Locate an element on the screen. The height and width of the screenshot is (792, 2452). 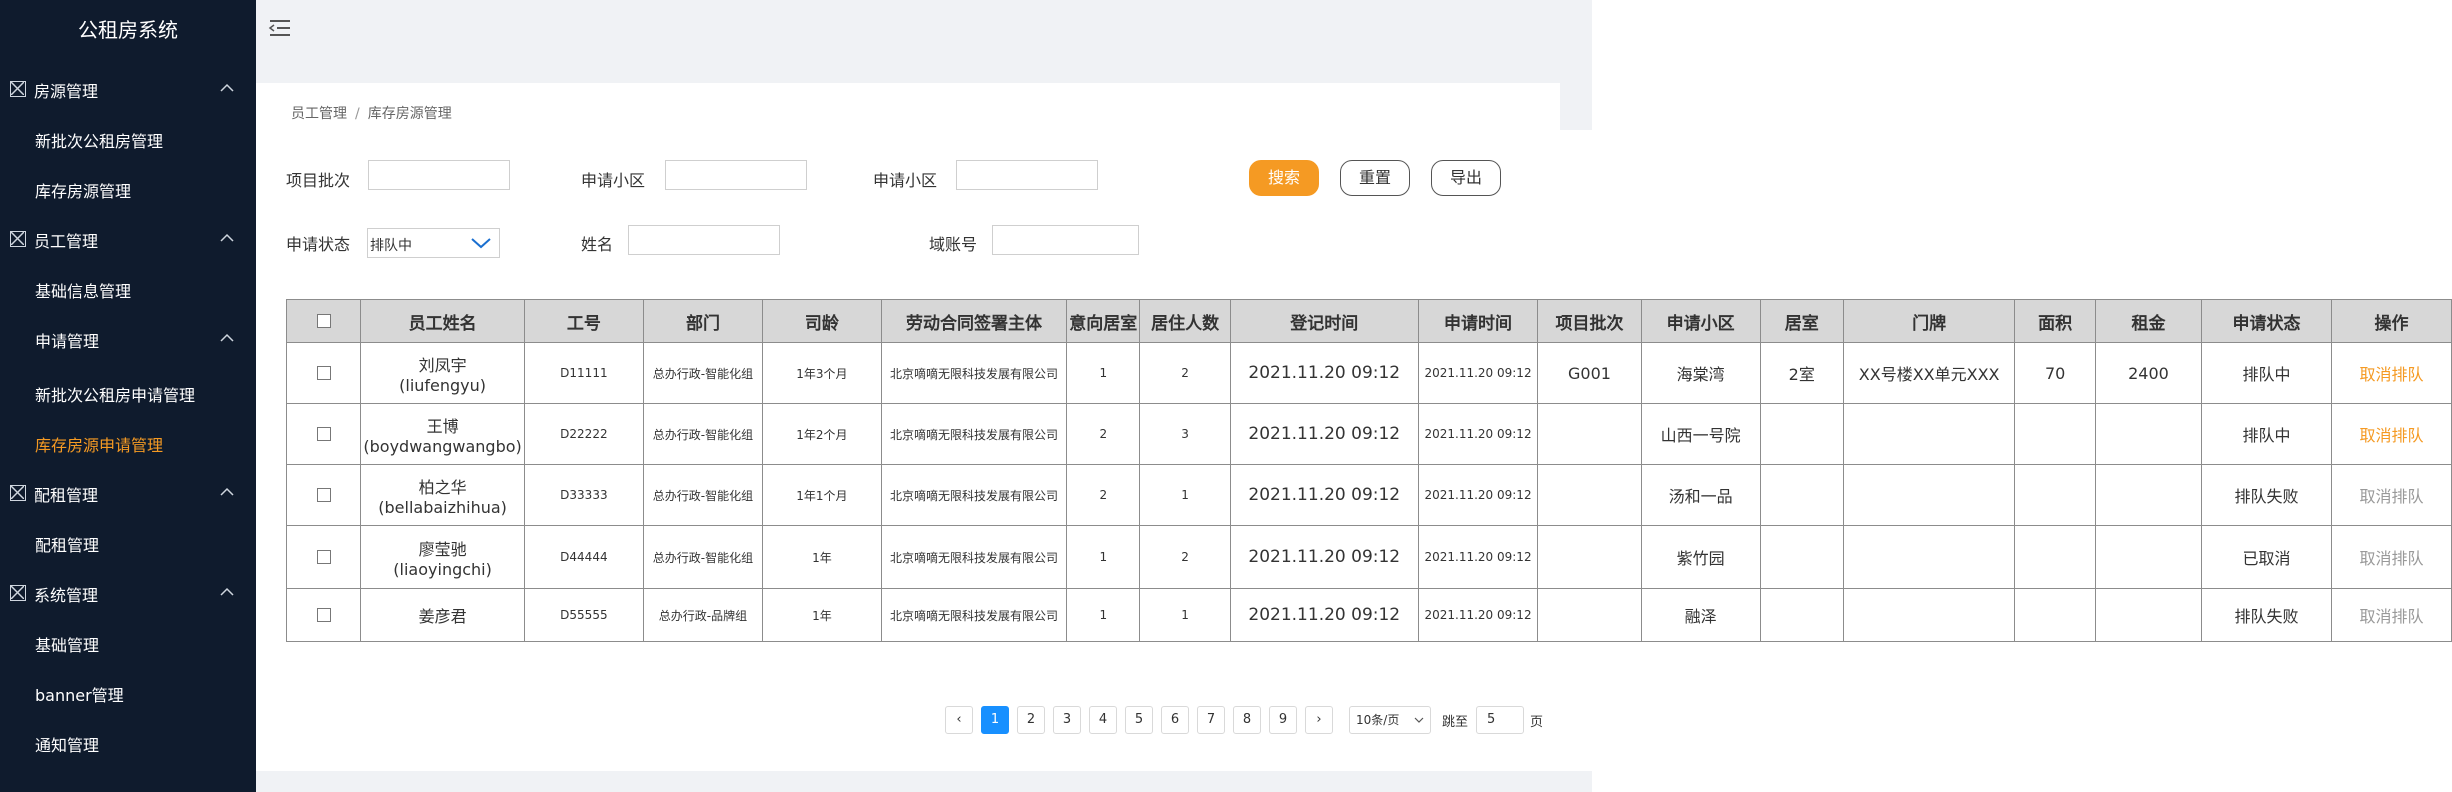
sidebar-item-notice: 通知管理 is located at coordinates (67, 744).